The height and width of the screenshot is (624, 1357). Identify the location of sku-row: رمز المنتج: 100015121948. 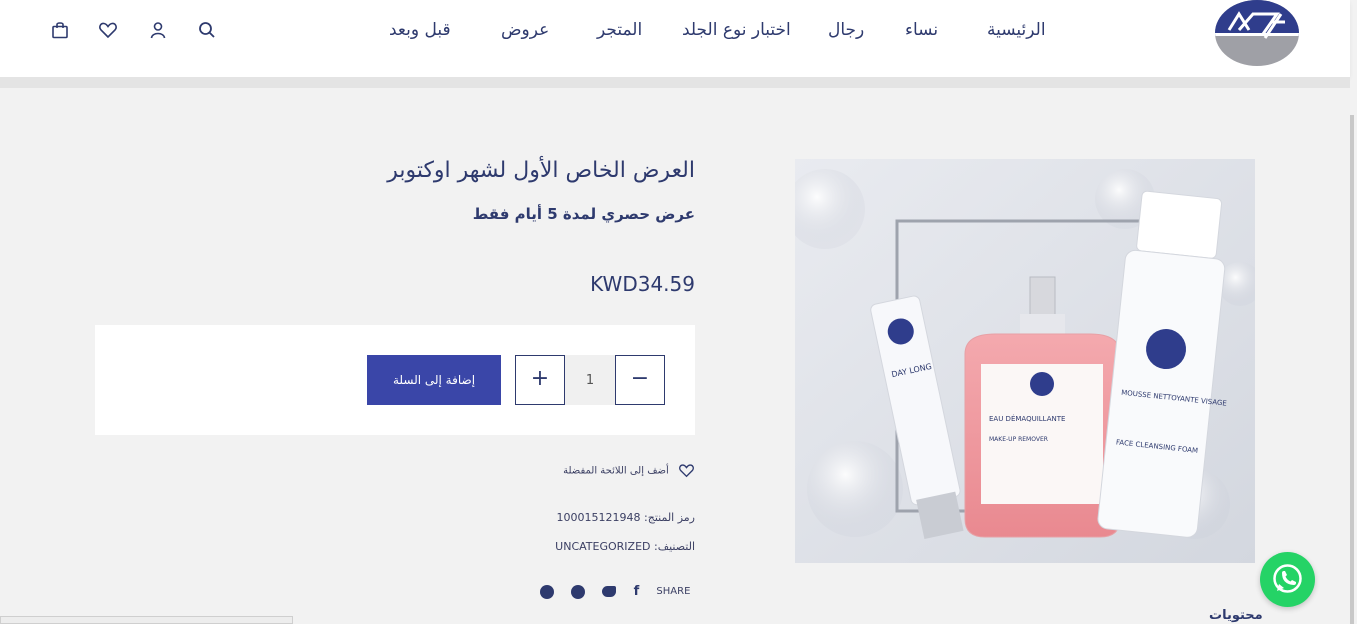
(626, 517).